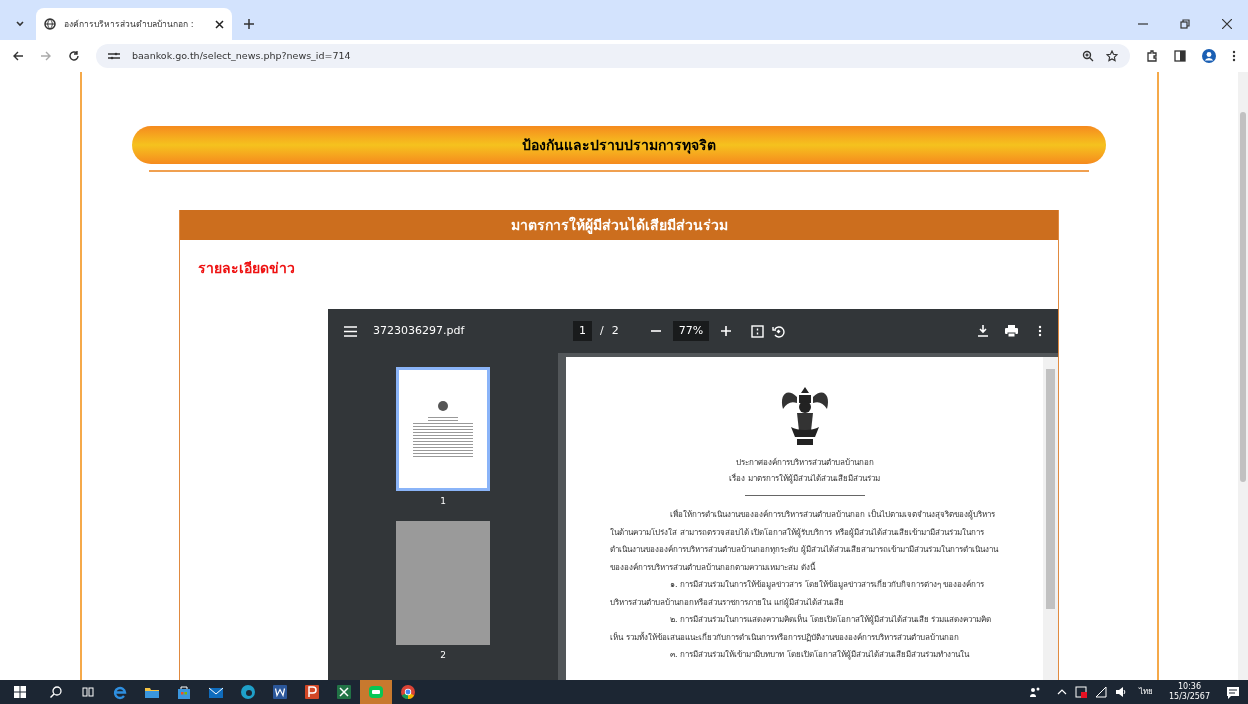  I want to click on document-paragraph: ๒. การมีส่วนร่วมในการแสดงความคิดเห็น โดยเปิดโอกาสให้ผู้มีส่วนได้ส่วนเสีย ร่วมแสดงความคิดเห็น รวมทั้งให้ข้อเสนอแนะเกี่ยวกับการดำเนินการหรือการปฏิบัติงานขององค์การบริหารส่วนตำบลบ้านกอก, so click(801, 628).